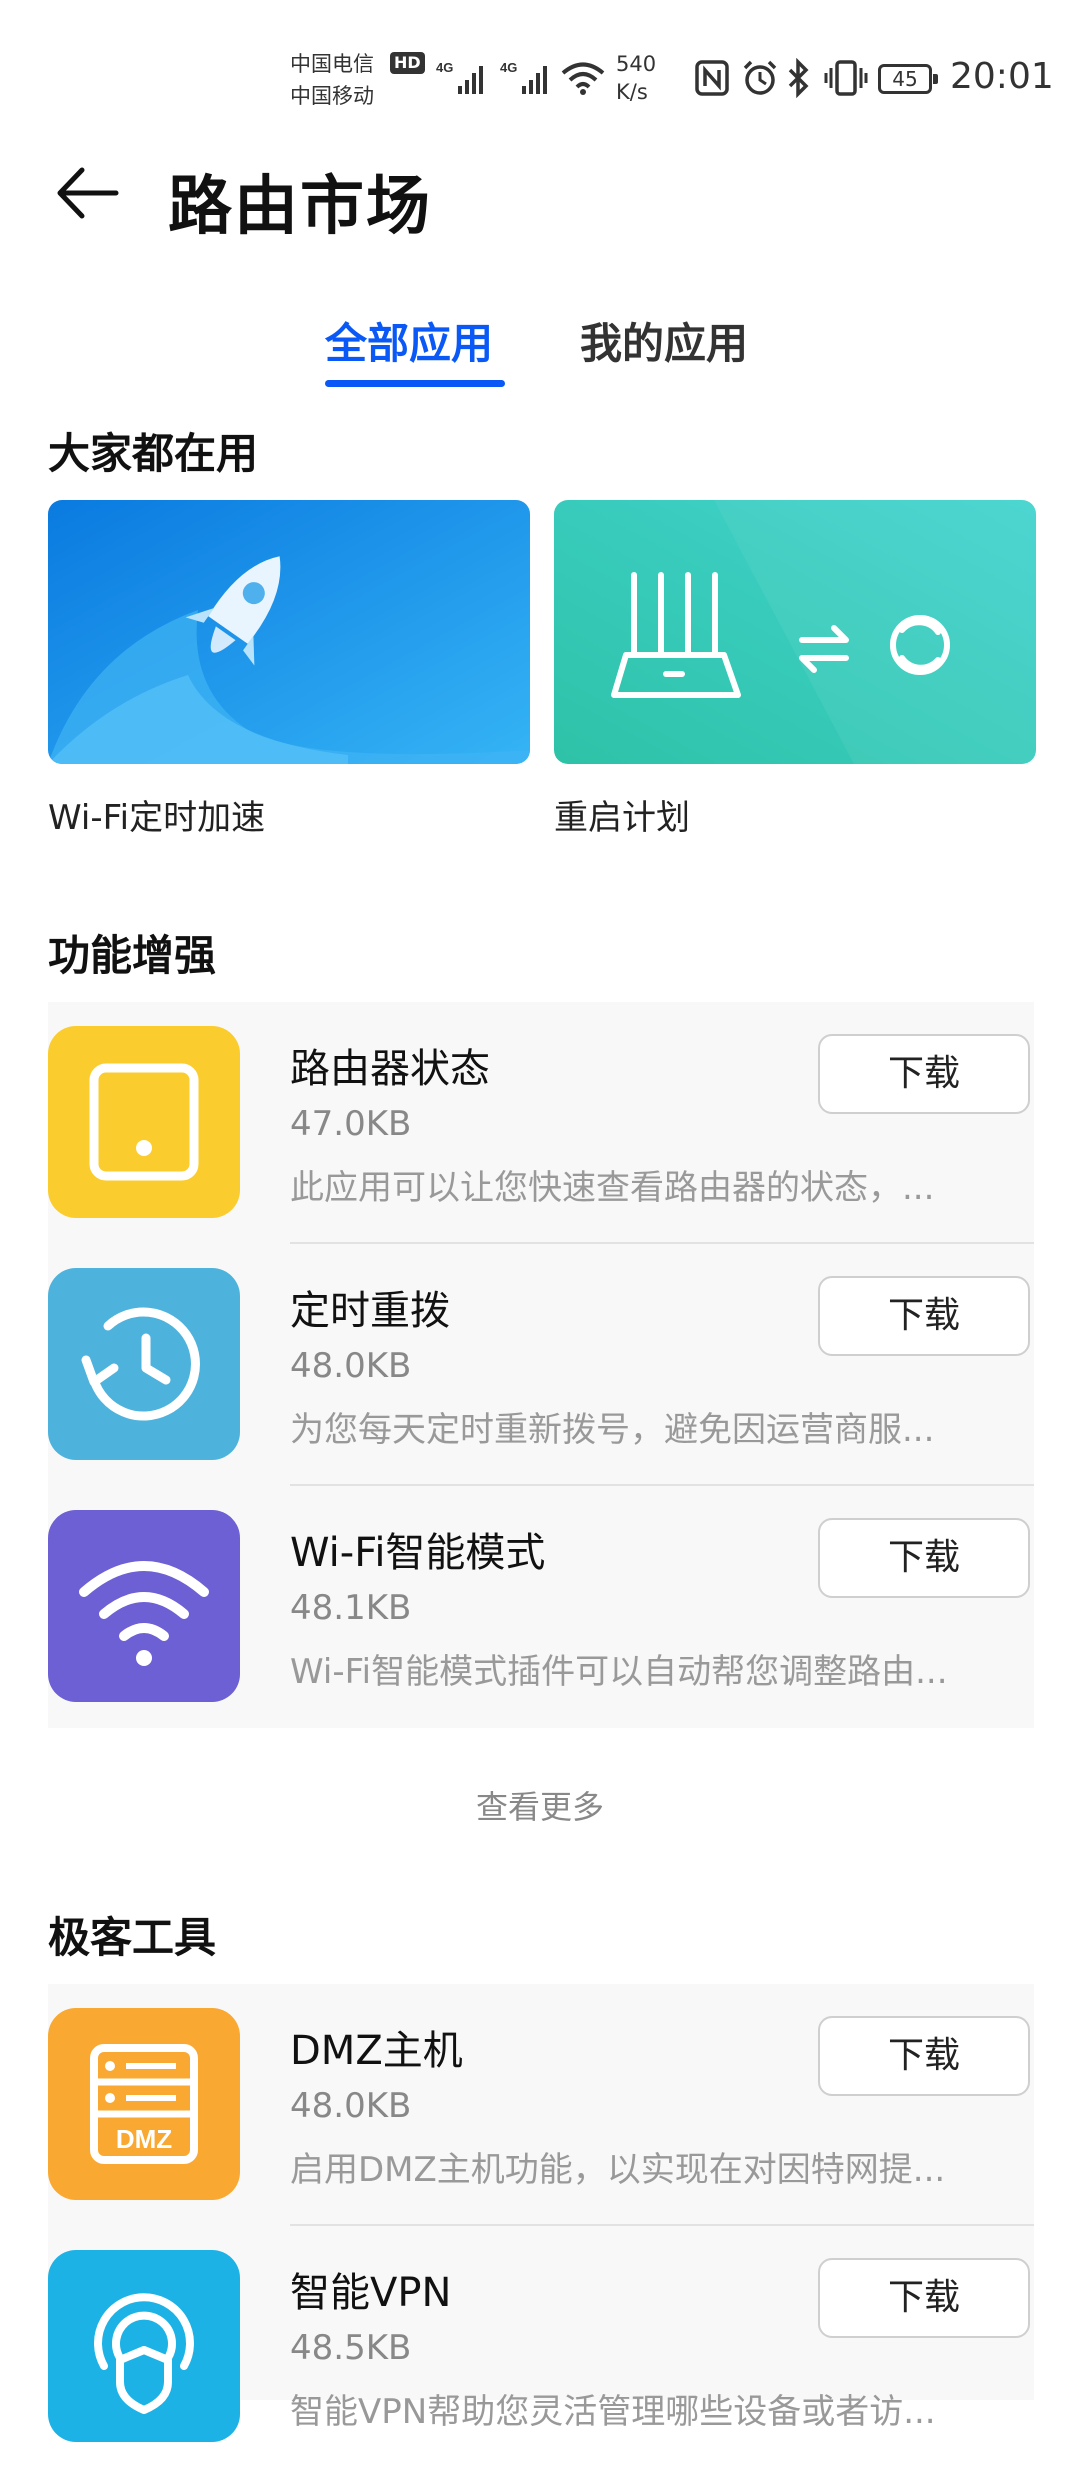 Image resolution: width=1080 pixels, height=2468 pixels. Describe the element at coordinates (632, 92) in the screenshot. I see `speed-unit: K/s` at that location.